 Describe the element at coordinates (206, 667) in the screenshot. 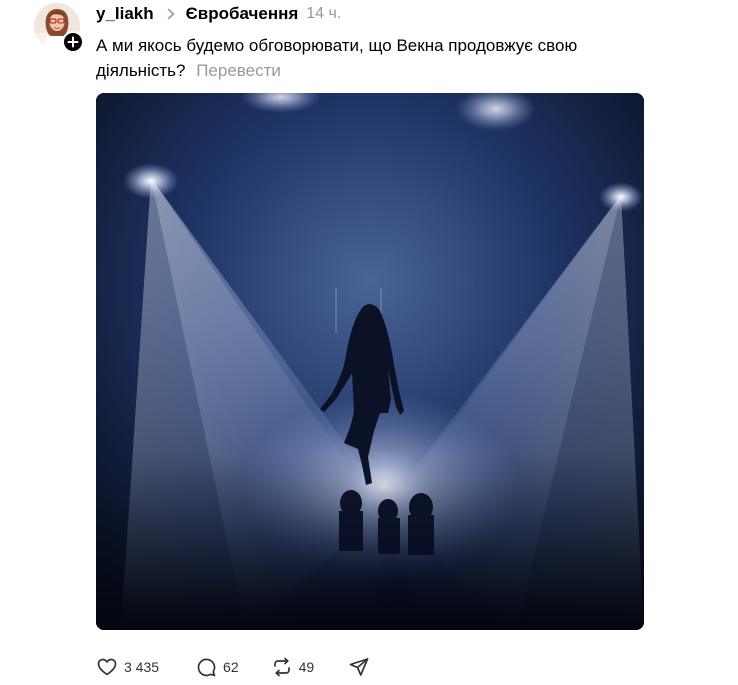

I see `comment-icon` at that location.